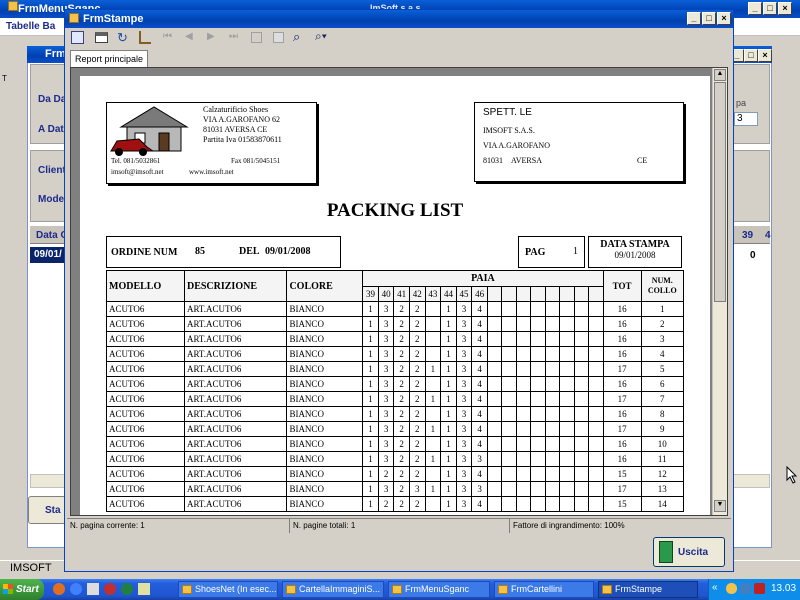  I want to click on print-icon, so click(101, 37).